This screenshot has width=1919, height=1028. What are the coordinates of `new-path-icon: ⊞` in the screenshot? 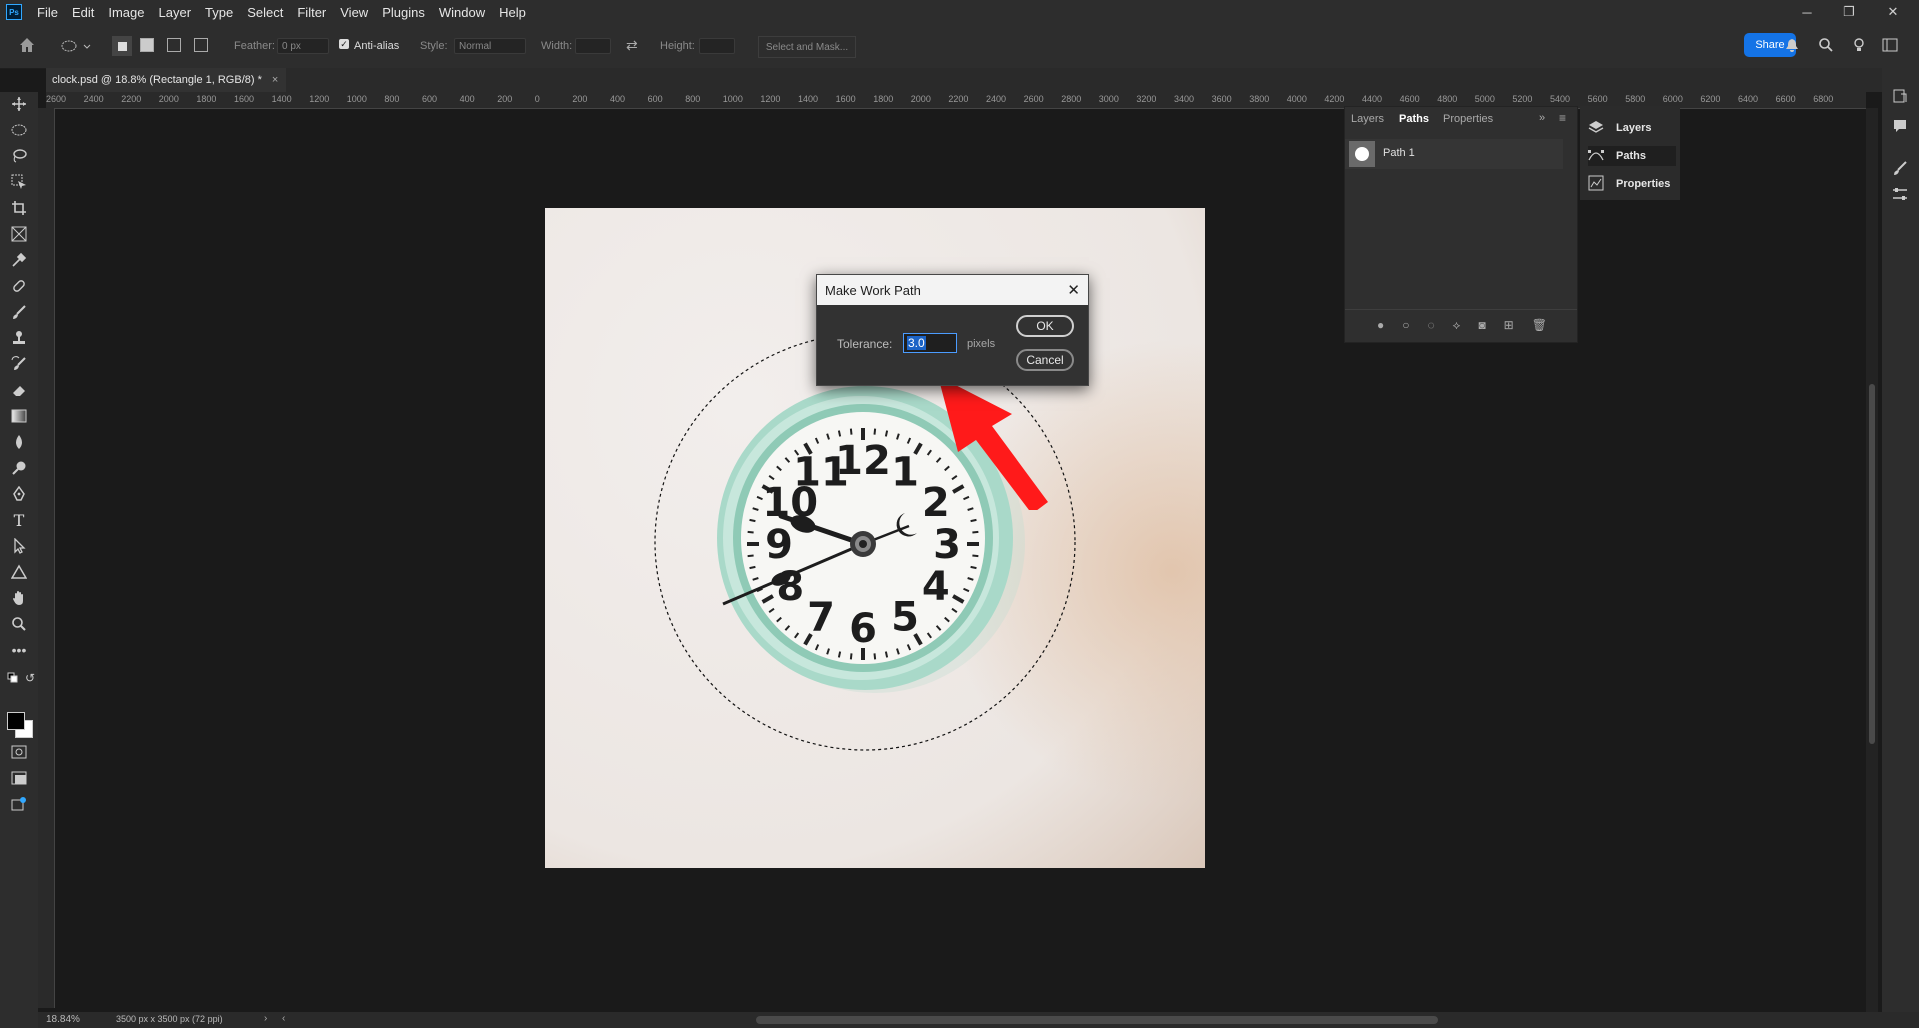 It's located at (1509, 325).